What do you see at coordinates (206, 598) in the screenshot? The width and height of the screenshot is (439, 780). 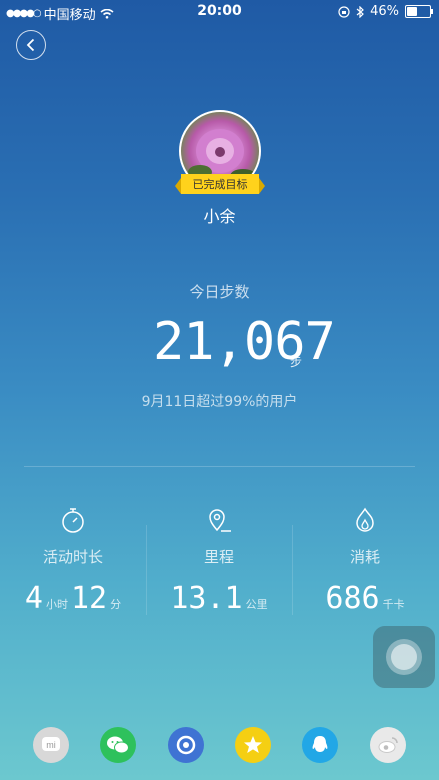 I see `distance-number: 13.1` at bounding box center [206, 598].